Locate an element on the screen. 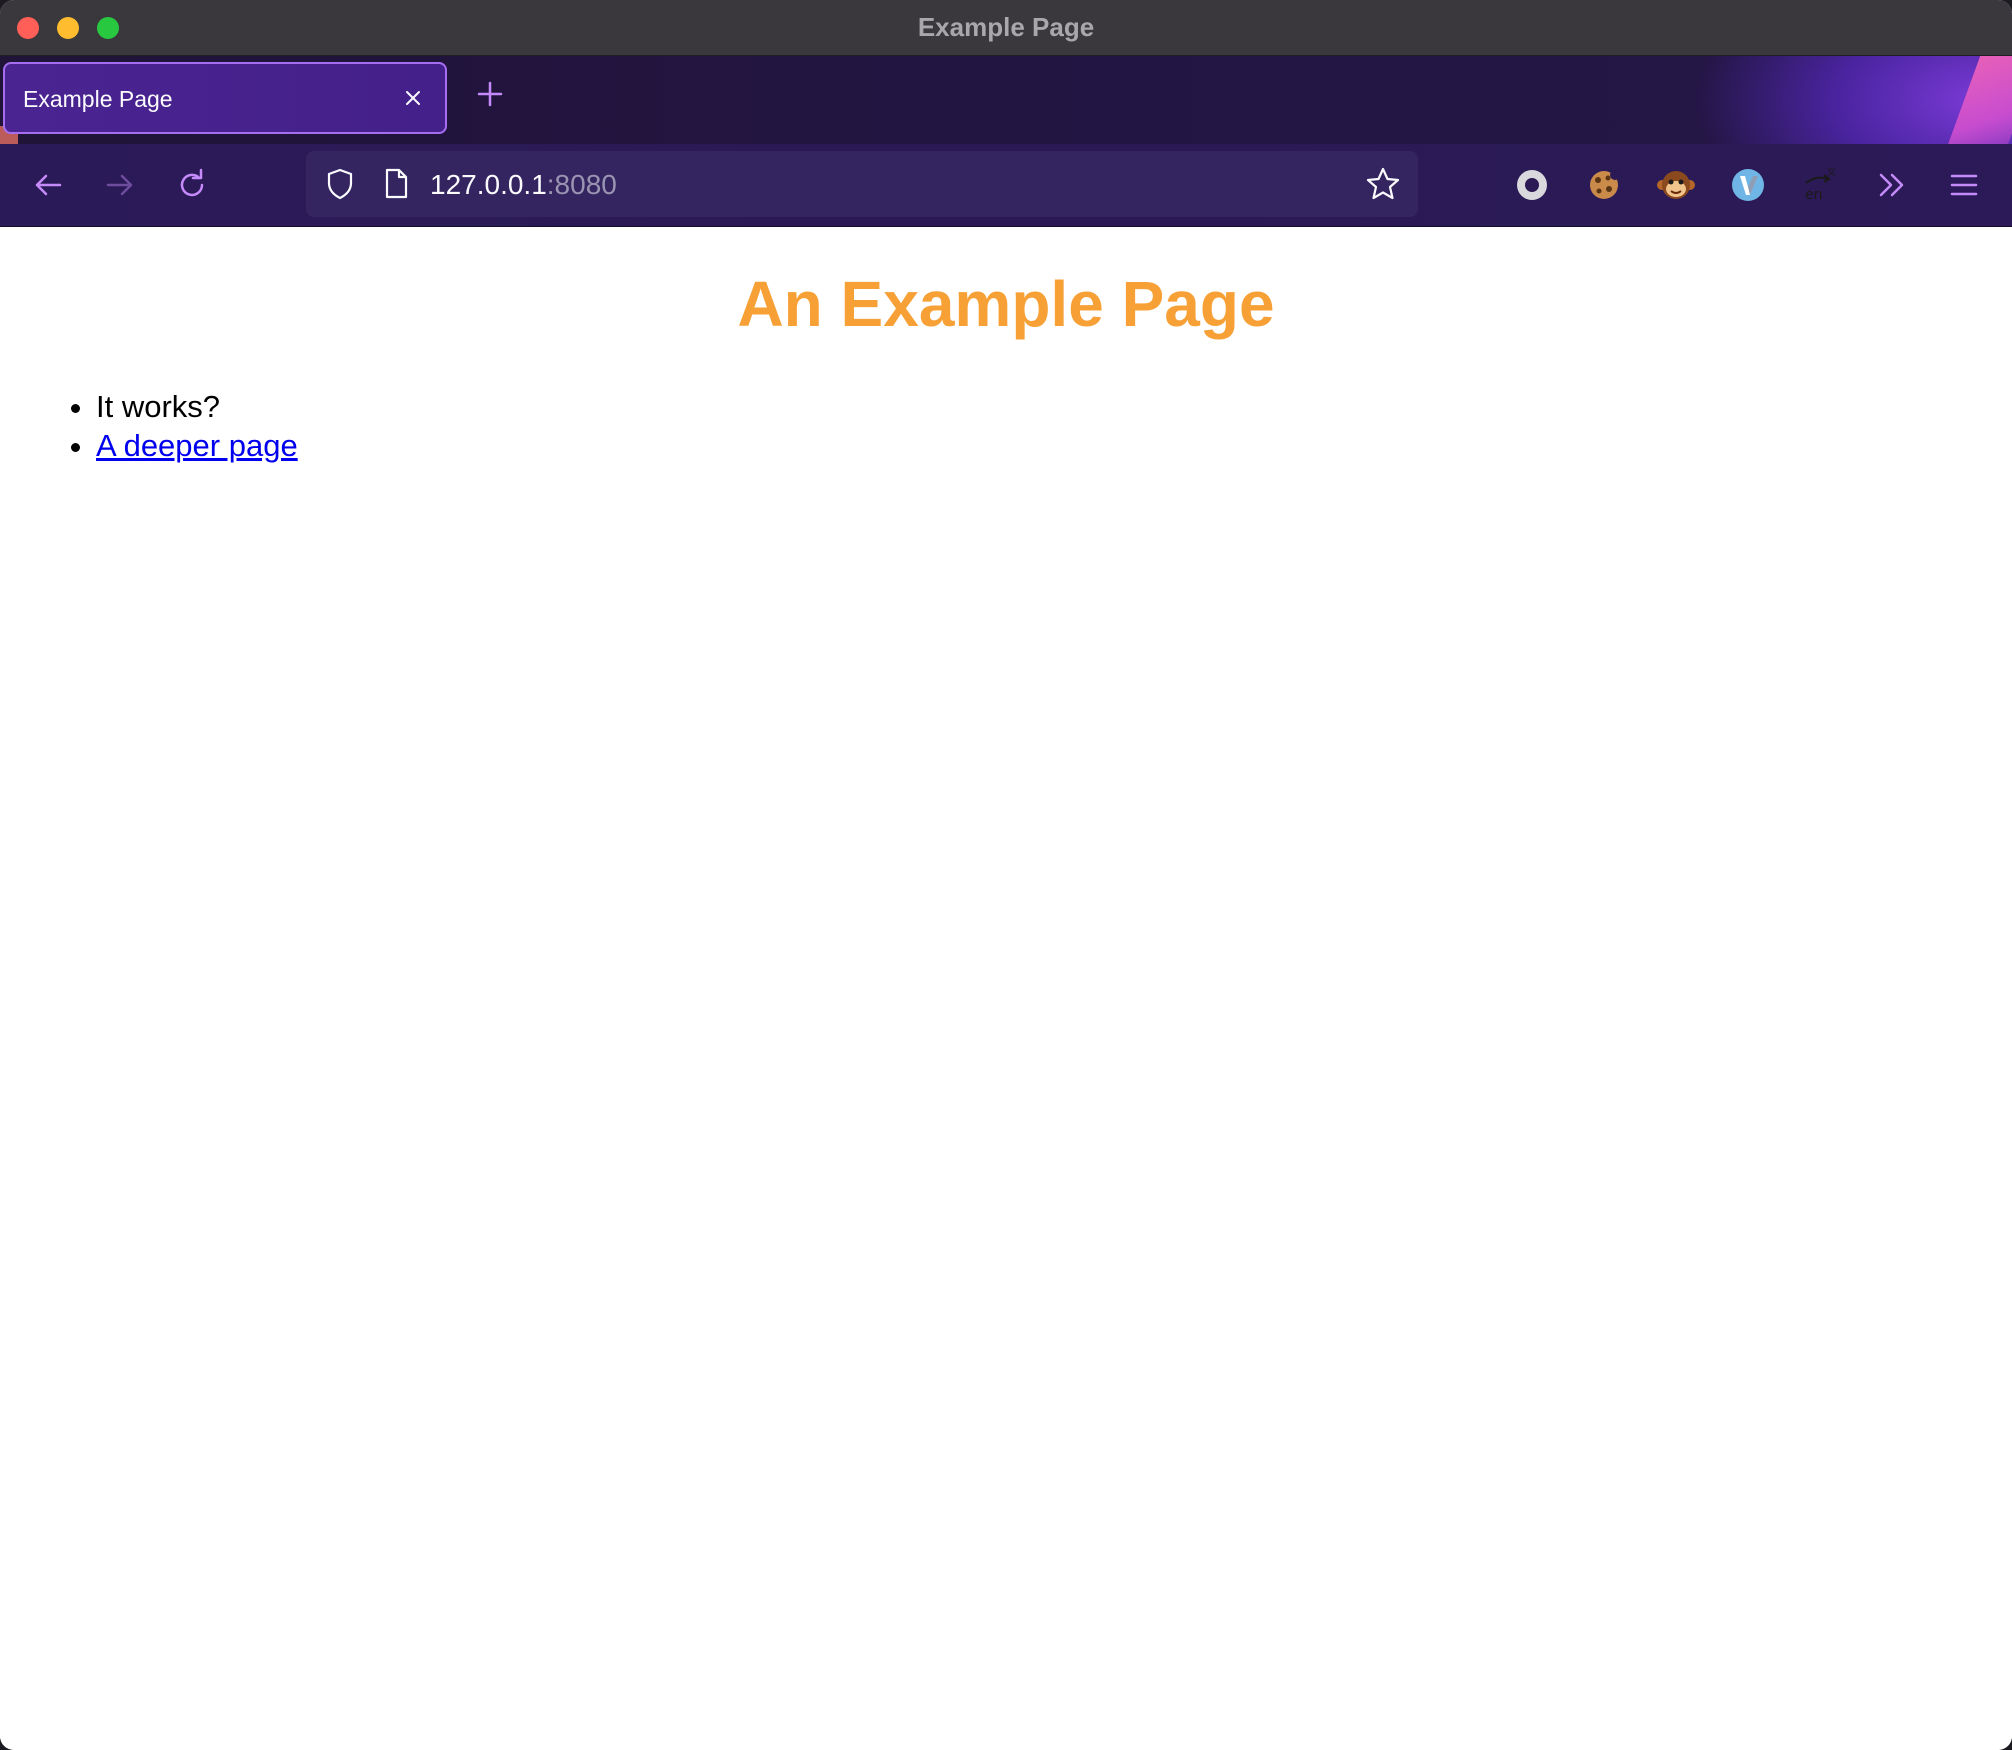  navigation-toolbar: 127.0.0.1:8080 en 文 is located at coordinates (1006, 185).